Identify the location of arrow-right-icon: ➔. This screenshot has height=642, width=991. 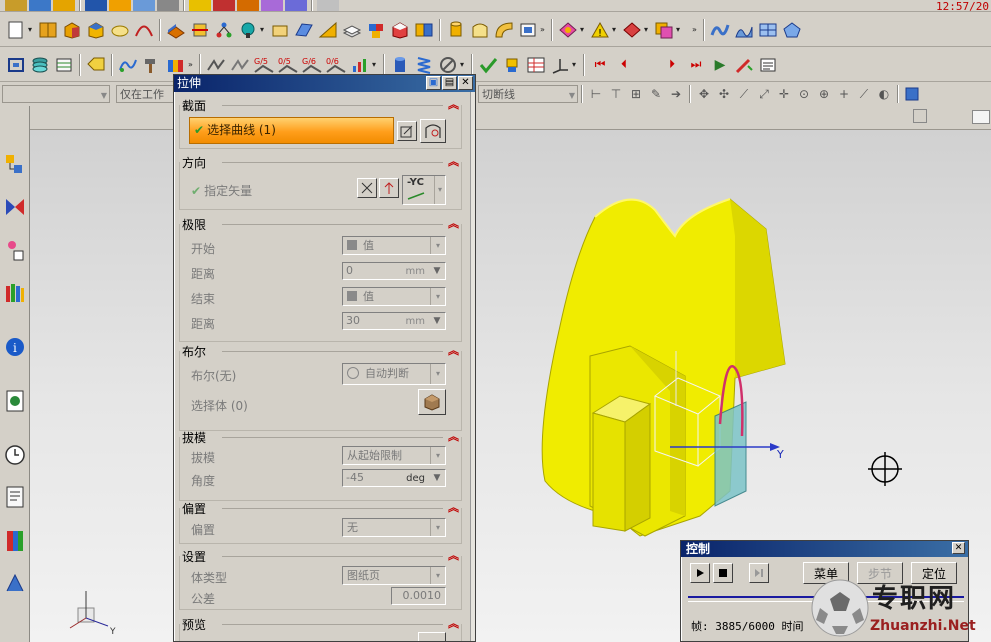
(676, 94).